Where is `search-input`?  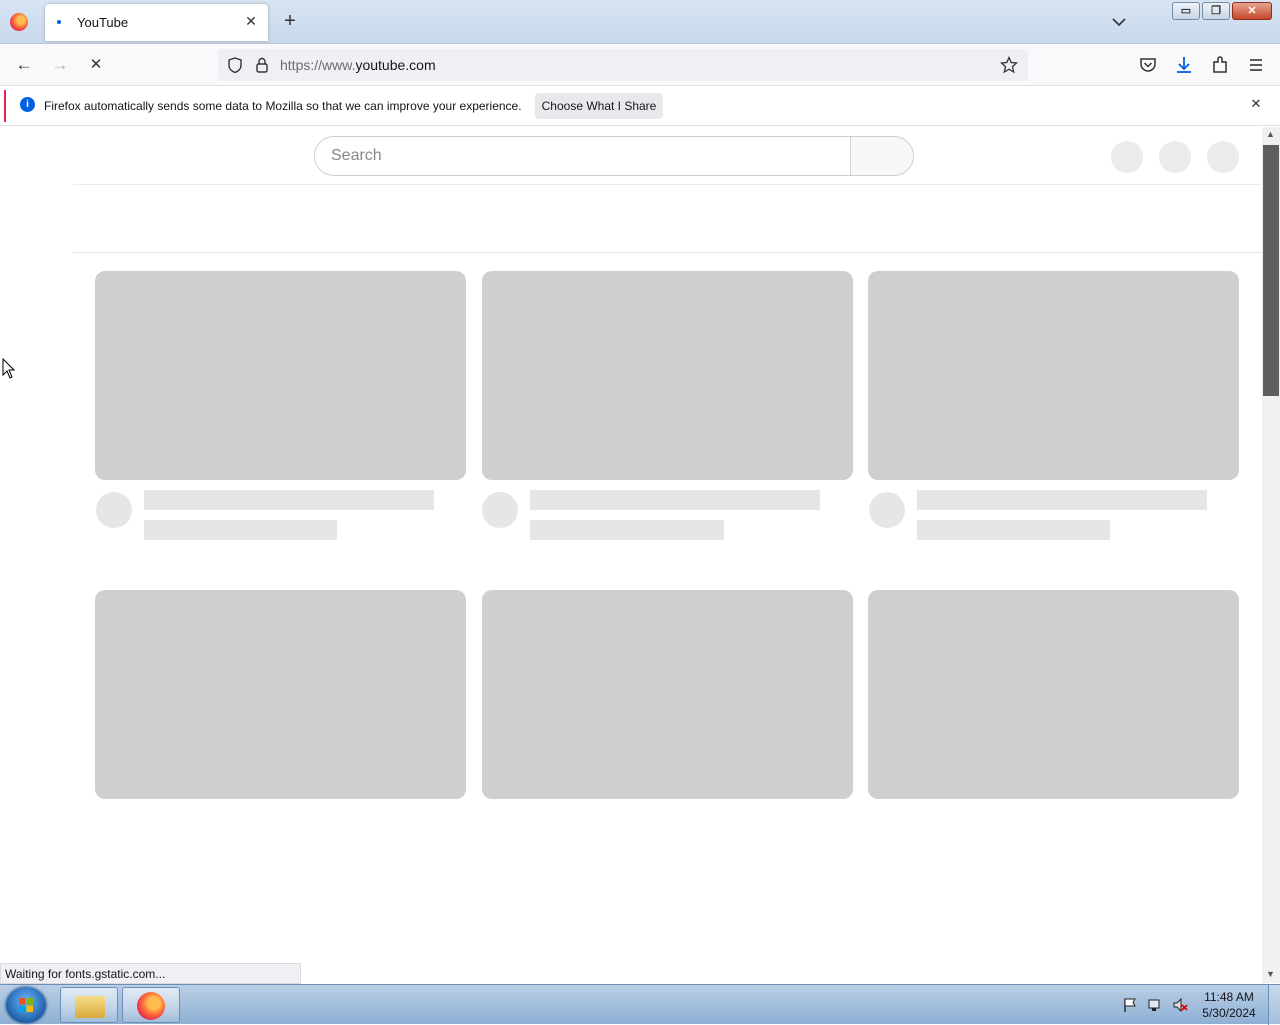
search-input is located at coordinates (583, 156).